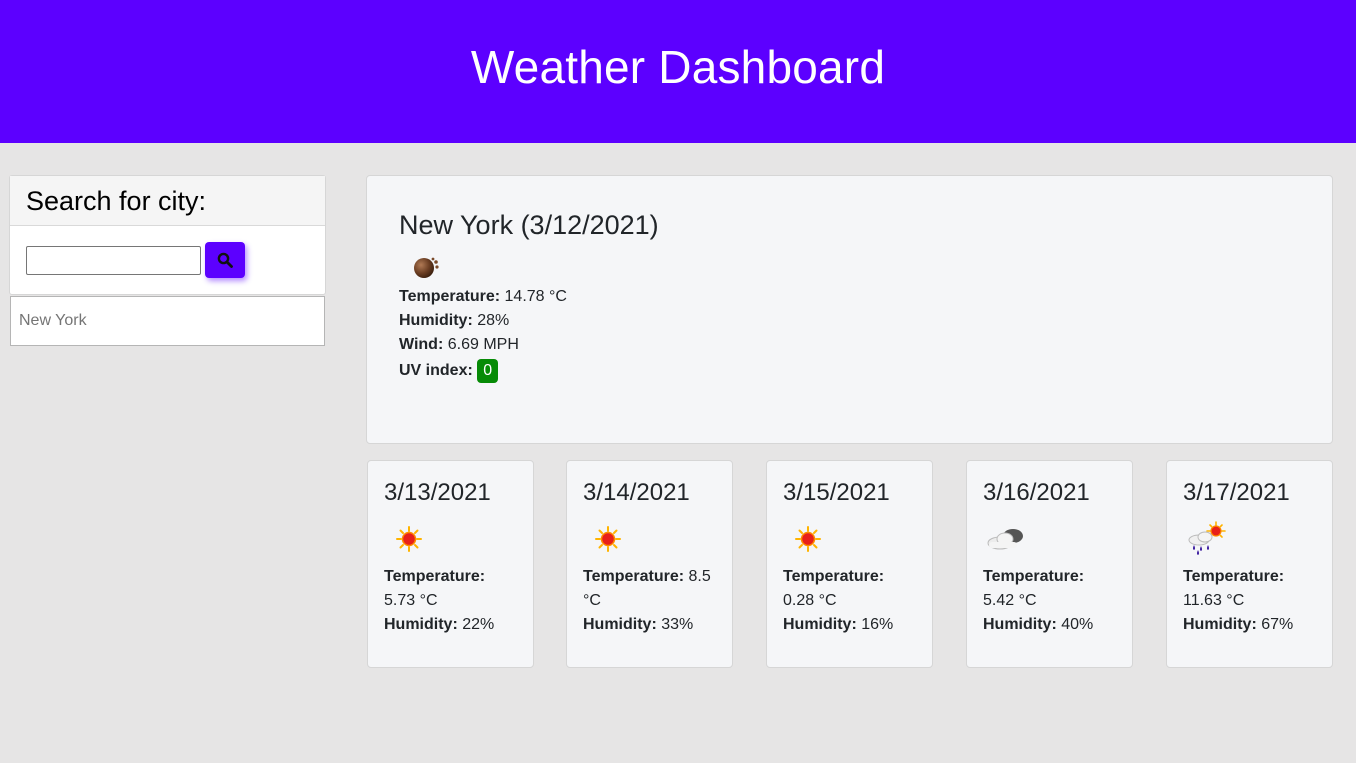 This screenshot has width=1356, height=763. What do you see at coordinates (1007, 539) in the screenshot?
I see `cloud-icon` at bounding box center [1007, 539].